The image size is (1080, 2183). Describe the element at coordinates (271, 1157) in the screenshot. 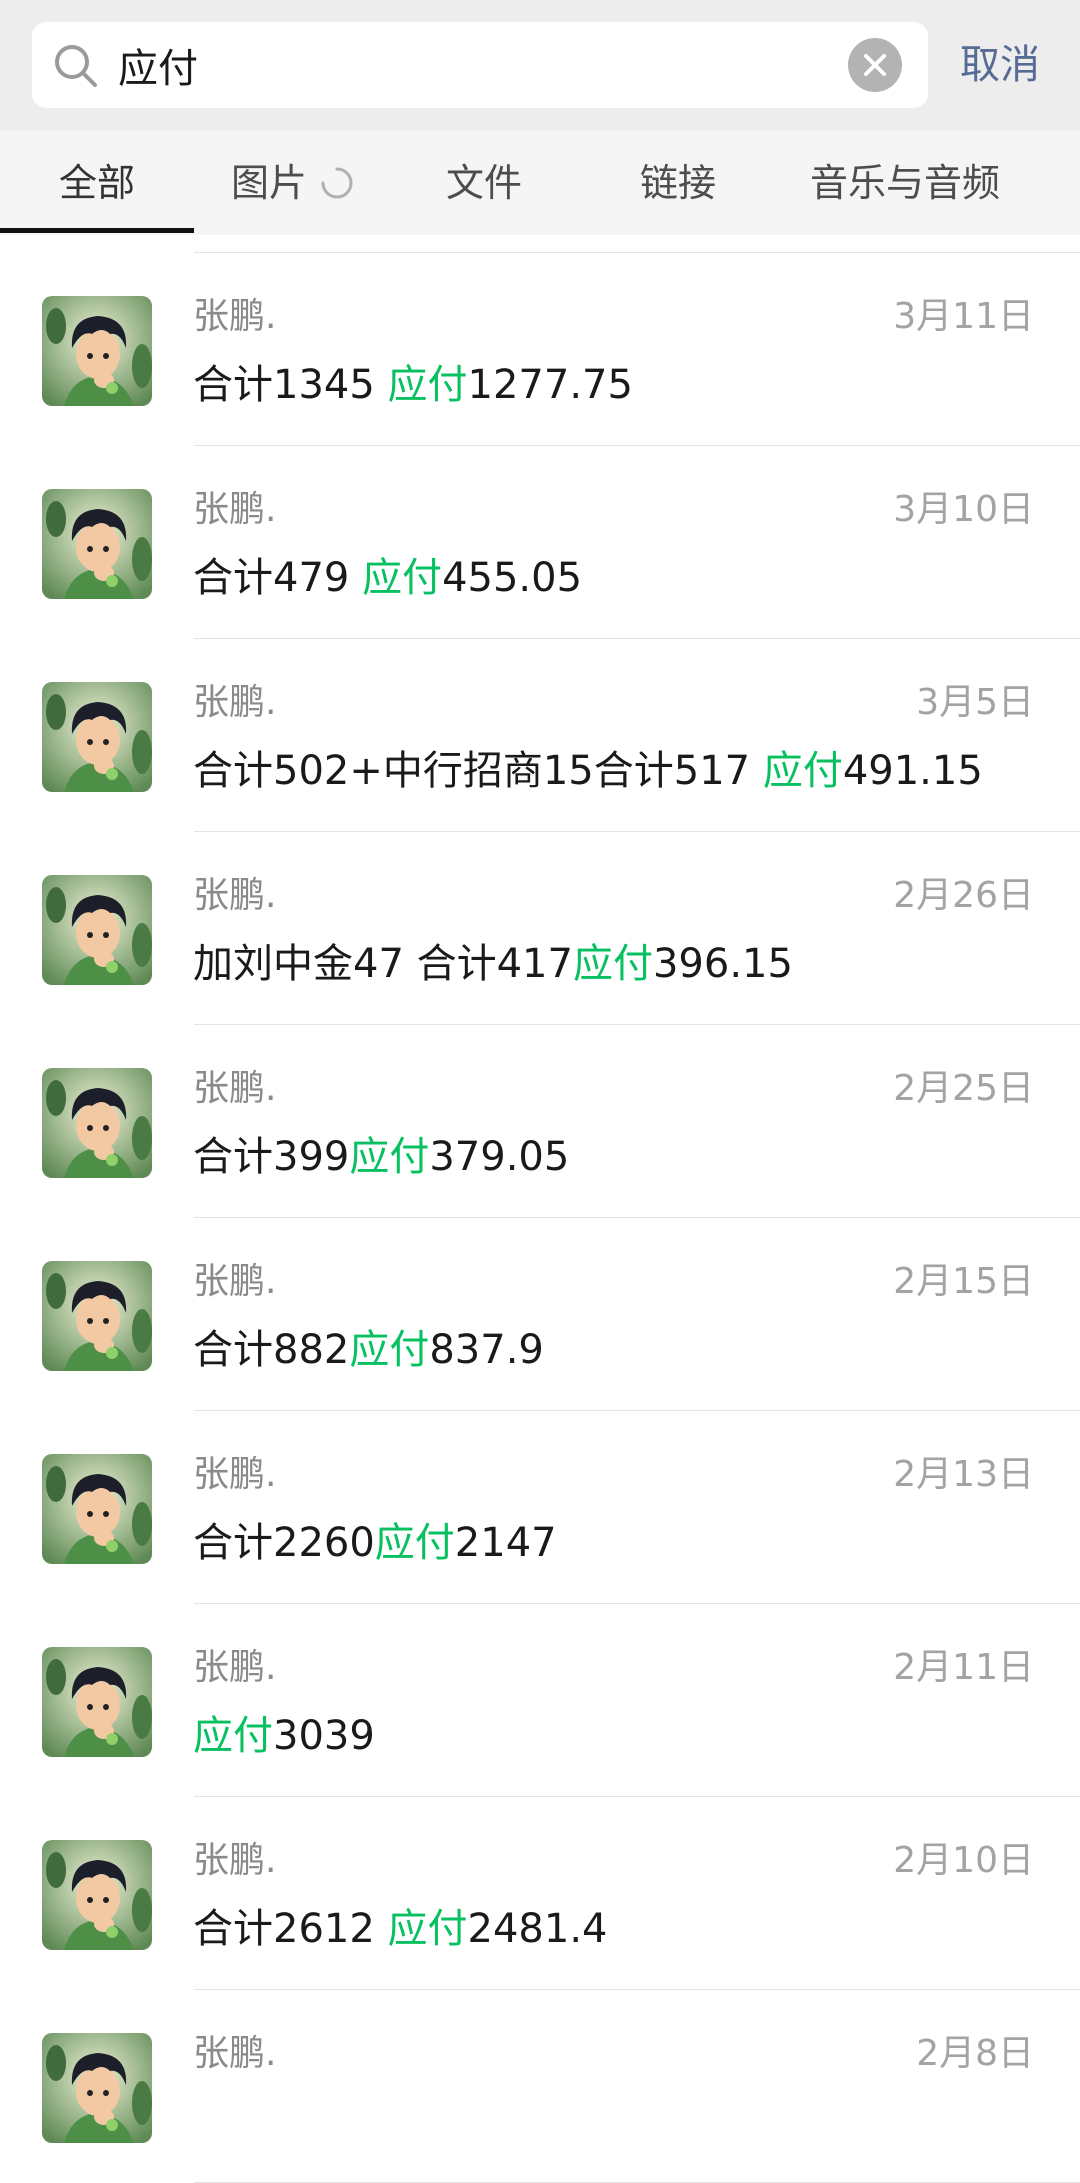

I see `message-text-before: 合计399` at that location.